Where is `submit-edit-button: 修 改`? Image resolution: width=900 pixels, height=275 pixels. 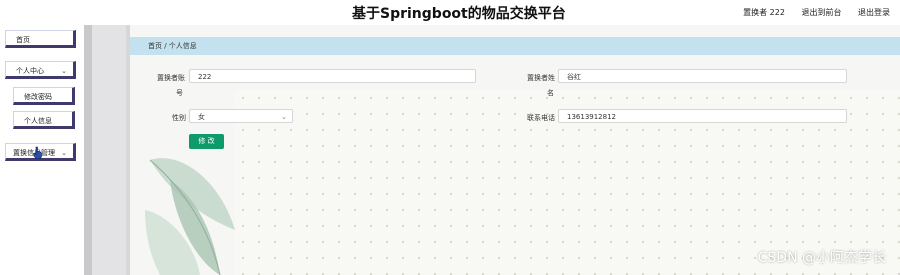
submit-edit-button: 修 改 is located at coordinates (206, 141).